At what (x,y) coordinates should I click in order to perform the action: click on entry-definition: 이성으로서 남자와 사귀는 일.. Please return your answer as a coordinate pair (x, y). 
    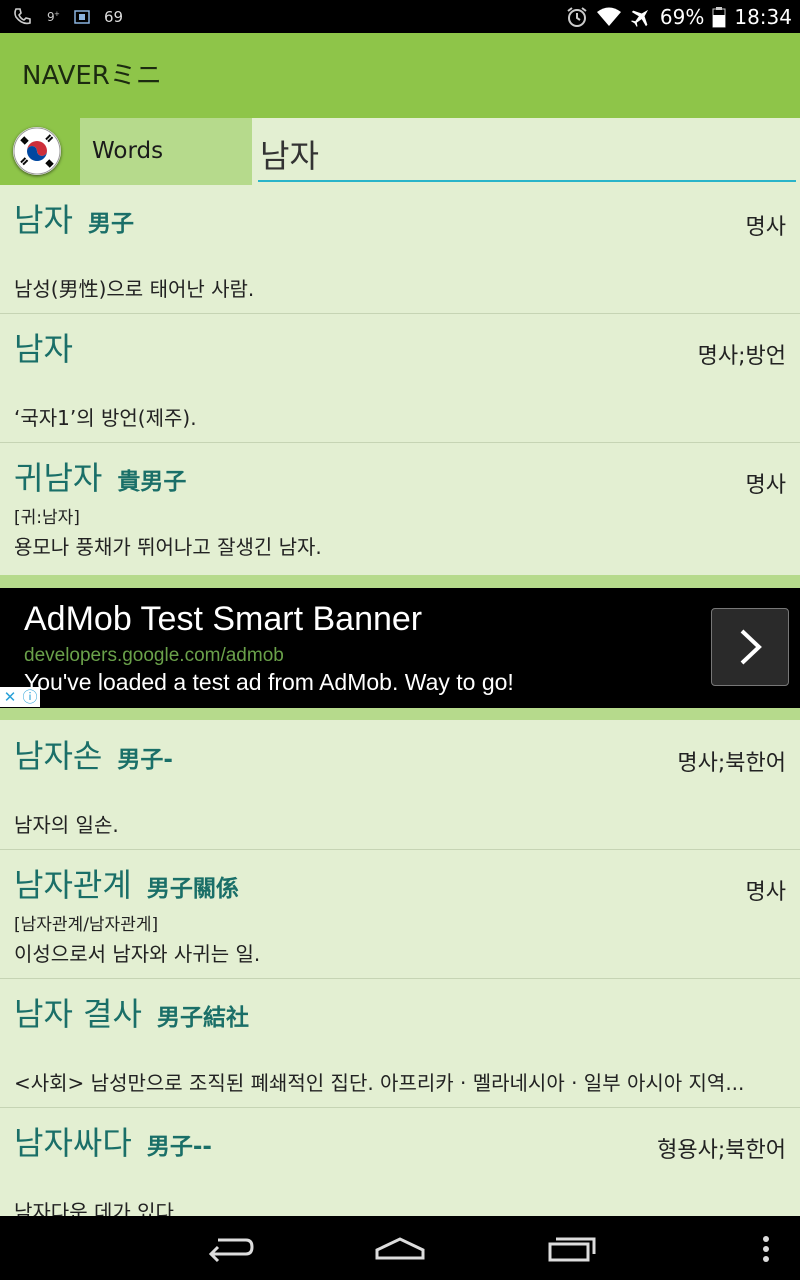
    Looking at the image, I should click on (137, 954).